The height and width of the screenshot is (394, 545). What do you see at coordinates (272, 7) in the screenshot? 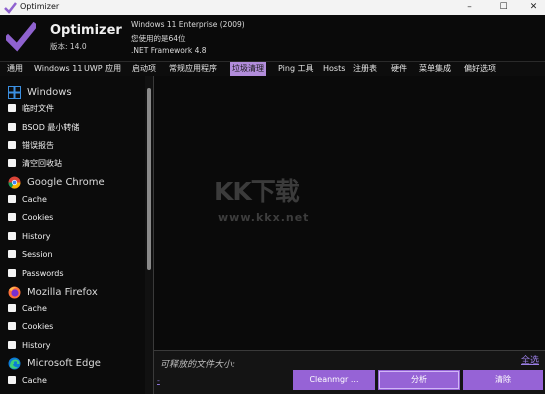
I see `title-bar: Optimizer – ☐ ✕` at bounding box center [272, 7].